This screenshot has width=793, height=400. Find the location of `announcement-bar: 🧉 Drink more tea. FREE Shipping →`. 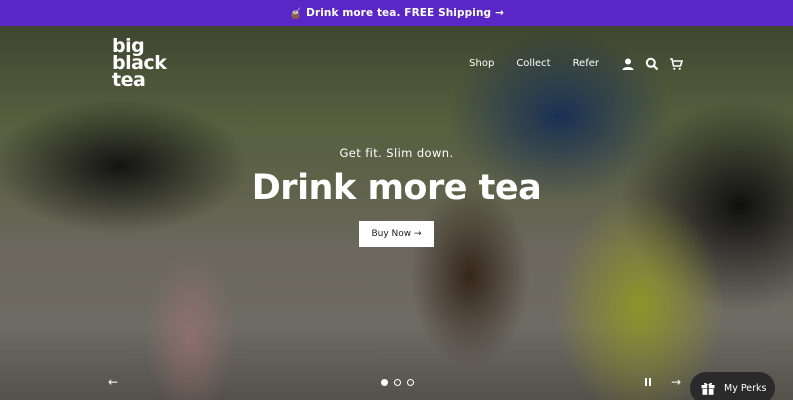

announcement-bar: 🧉 Drink more tea. FREE Shipping → is located at coordinates (396, 13).